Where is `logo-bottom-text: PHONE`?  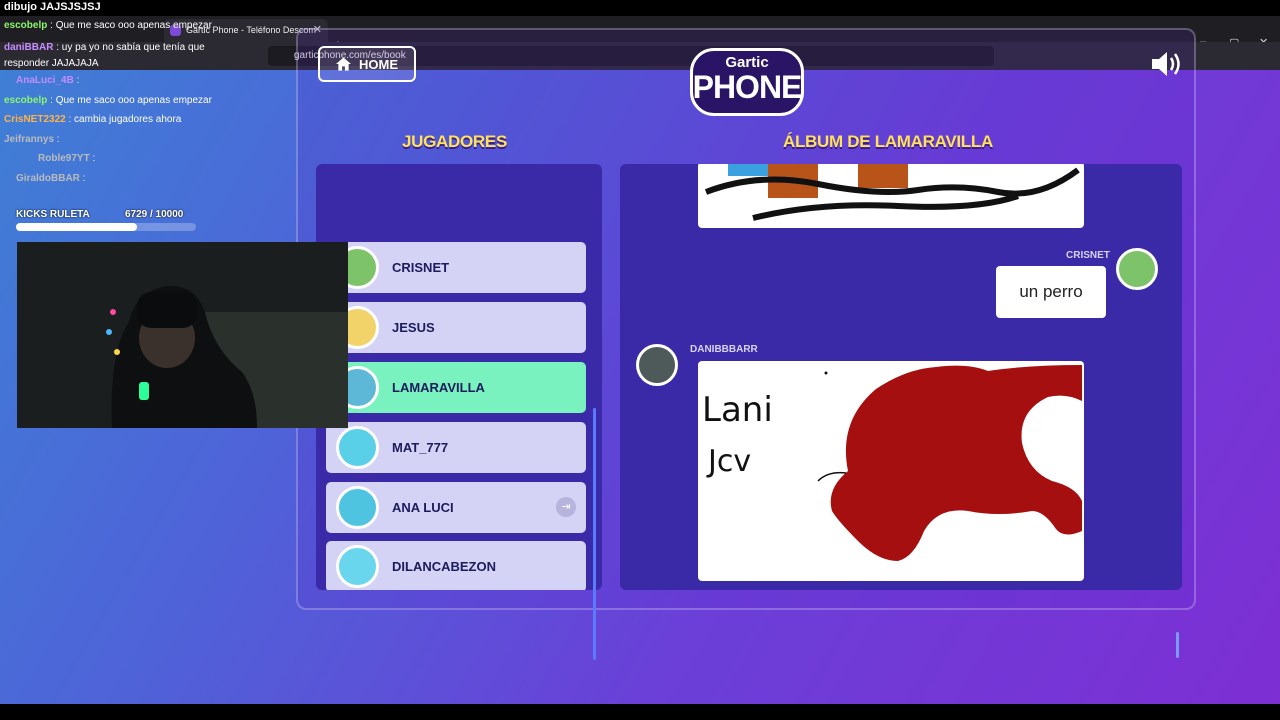
logo-bottom-text: PHONE is located at coordinates (747, 87).